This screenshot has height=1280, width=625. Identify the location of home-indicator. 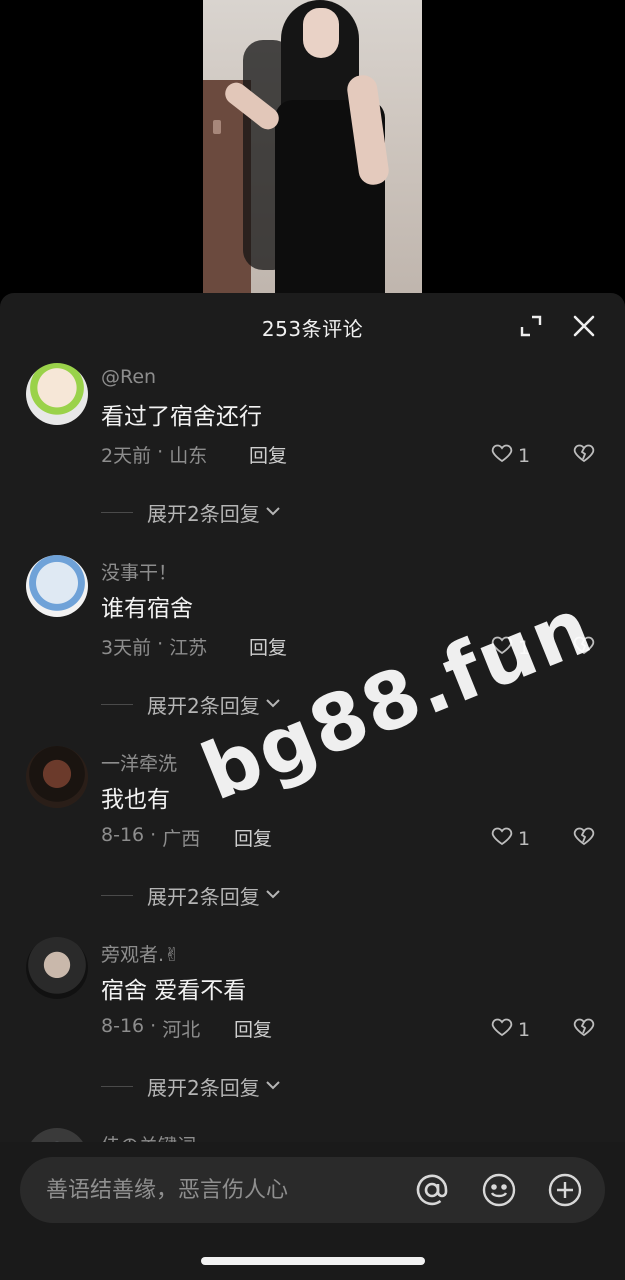
(313, 1261).